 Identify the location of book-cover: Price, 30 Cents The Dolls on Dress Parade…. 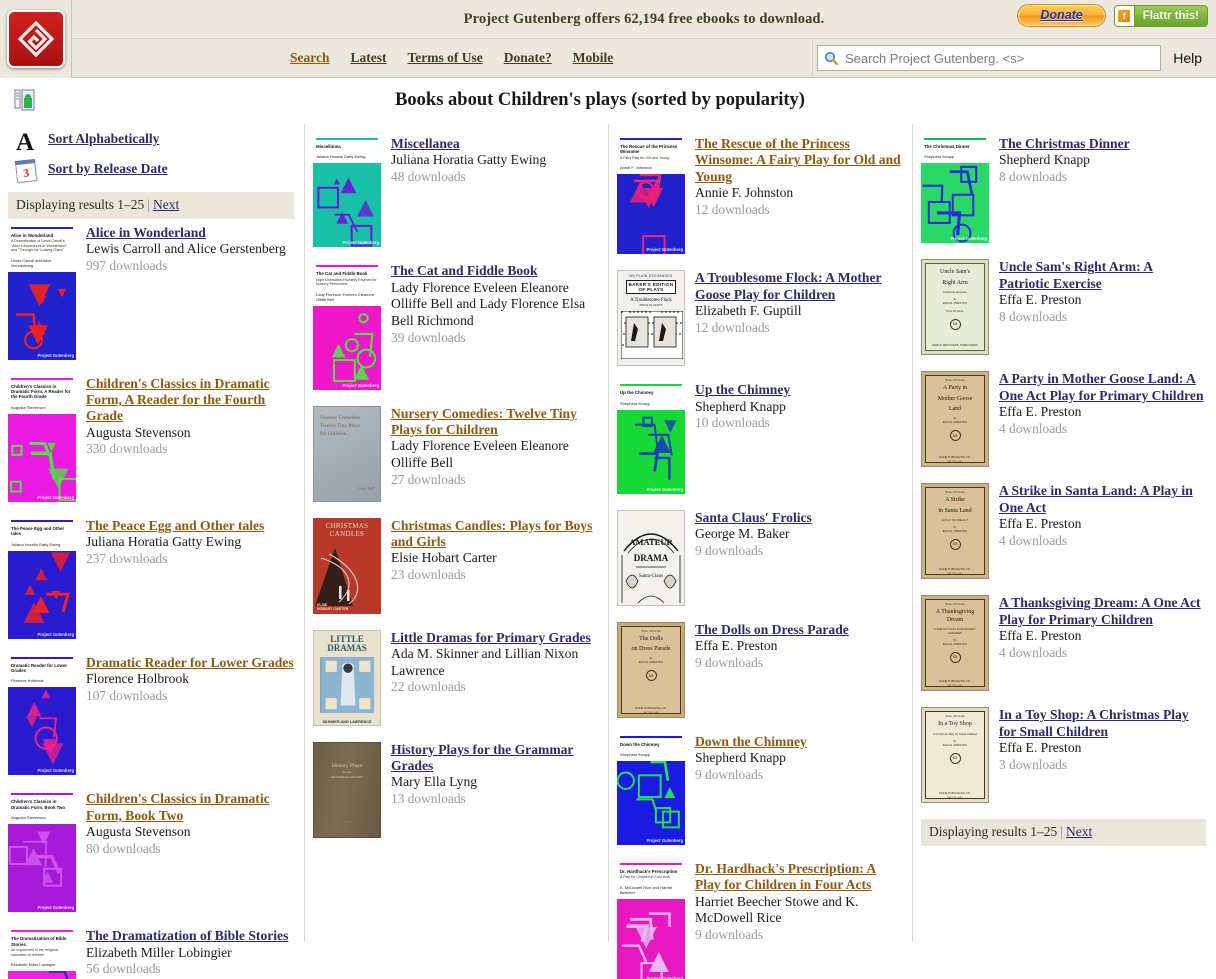
(651, 669).